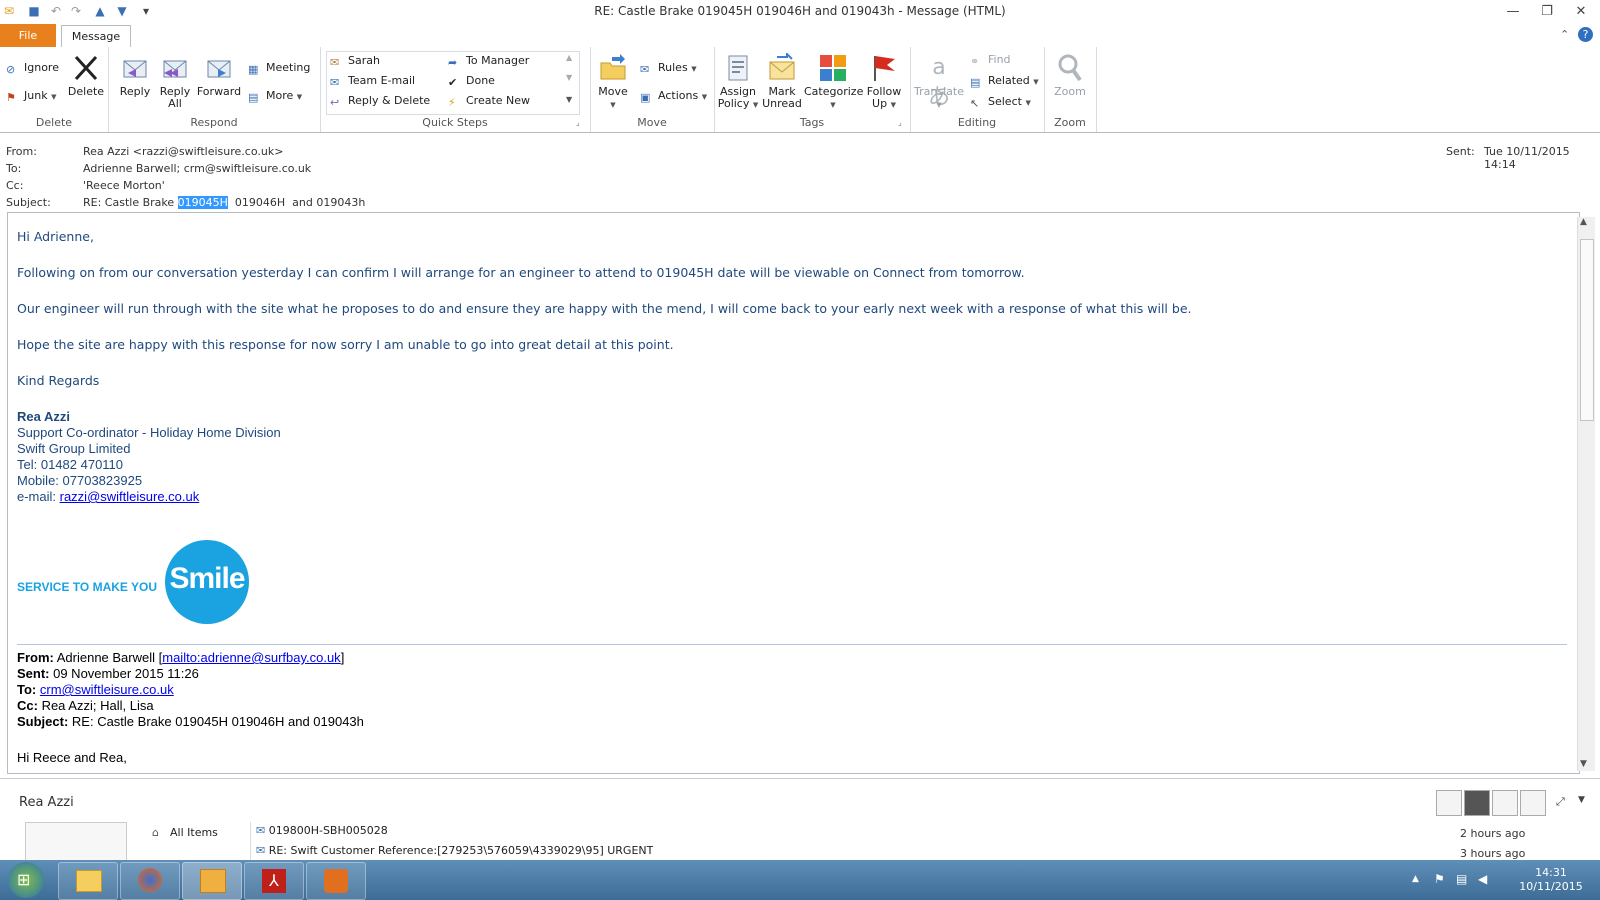  What do you see at coordinates (150, 881) in the screenshot?
I see `taskbar-firefox` at bounding box center [150, 881].